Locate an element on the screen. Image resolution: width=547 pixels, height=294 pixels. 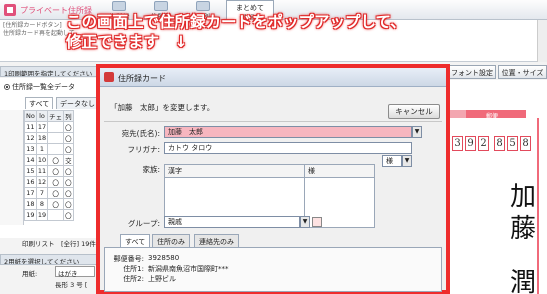
address-card-icon is located at coordinates (109, 77).